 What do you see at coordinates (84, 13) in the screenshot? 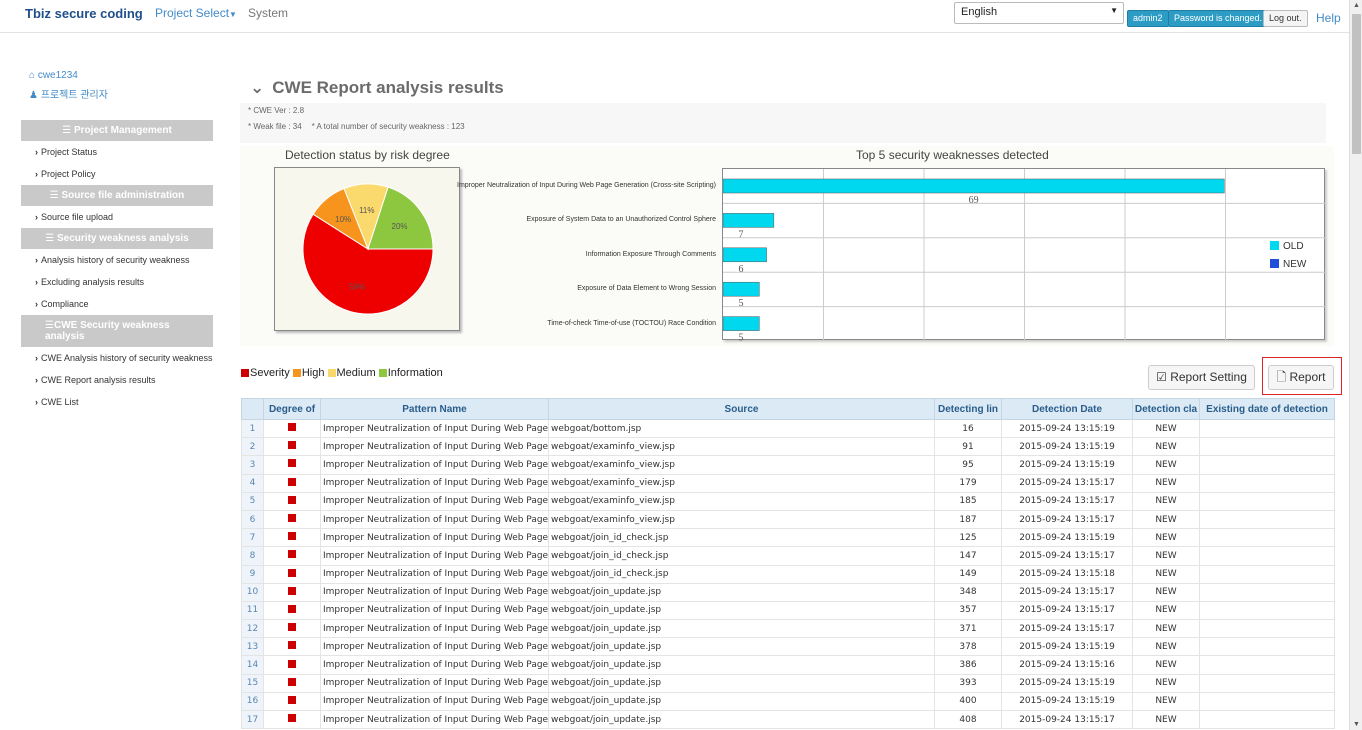
I see `brand-logo: Tbiz secure coding` at bounding box center [84, 13].